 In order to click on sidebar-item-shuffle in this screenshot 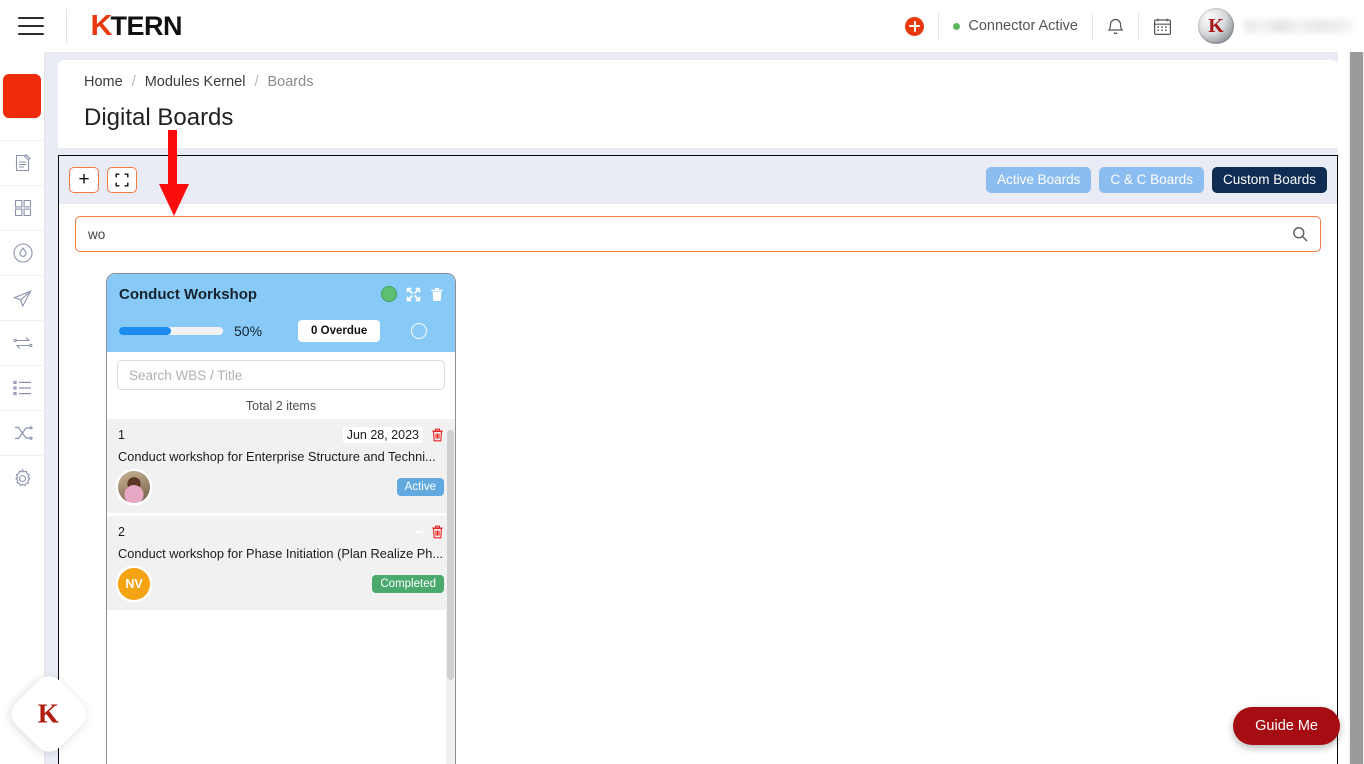, I will do `click(22, 432)`.